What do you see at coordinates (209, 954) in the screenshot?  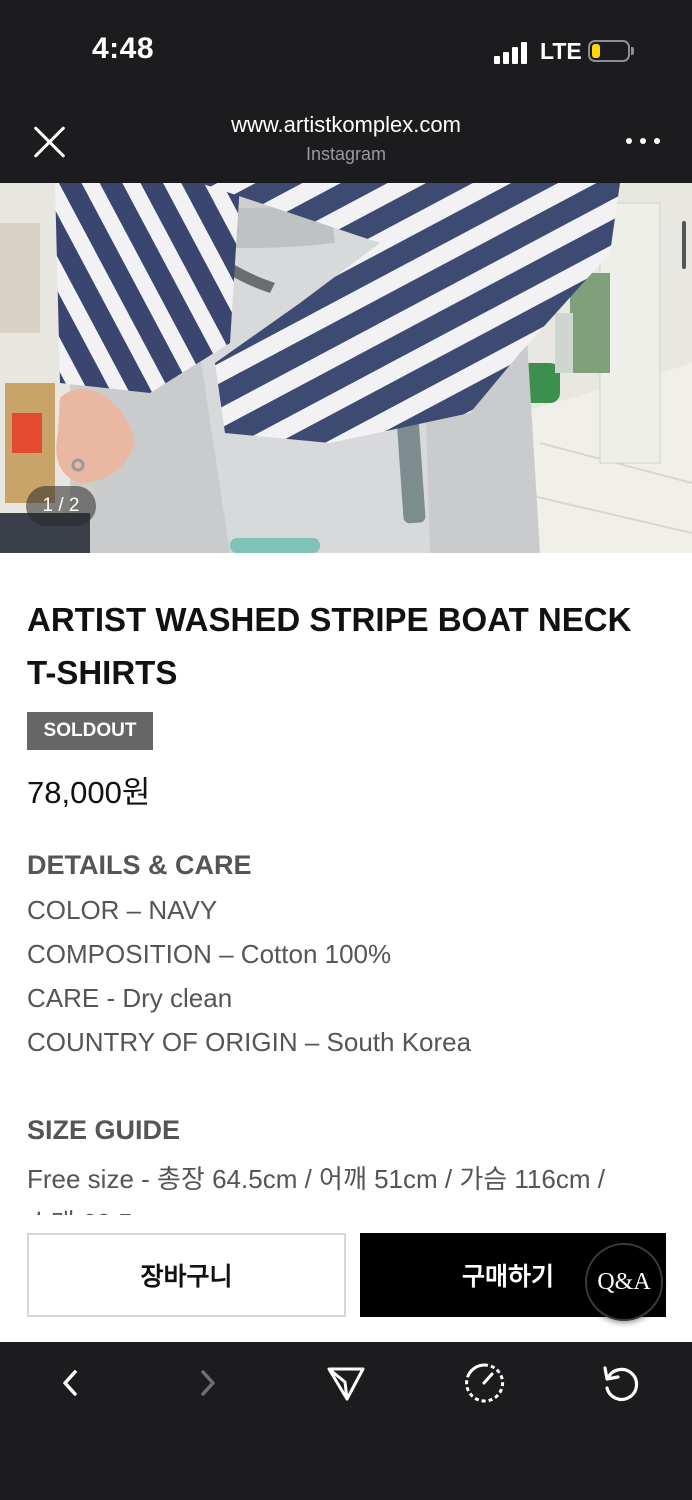 I see `detail-composition: COMPOSITION – Cotton 100%` at bounding box center [209, 954].